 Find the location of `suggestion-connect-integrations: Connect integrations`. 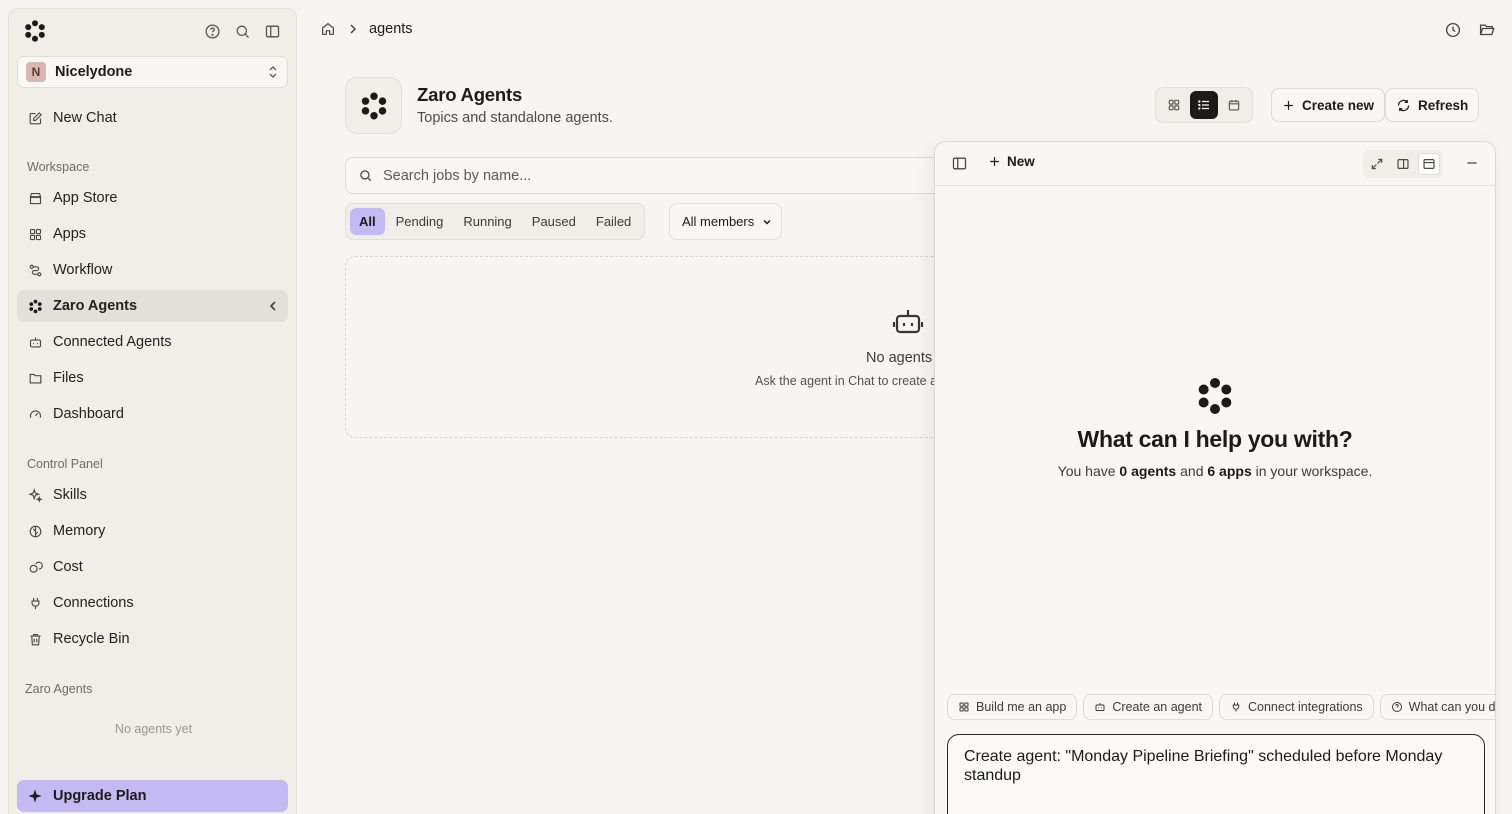

suggestion-connect-integrations: Connect integrations is located at coordinates (1296, 707).